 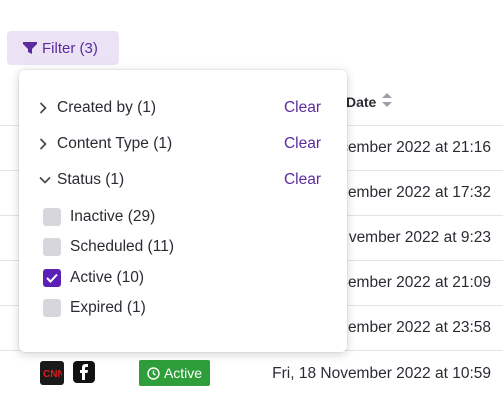 What do you see at coordinates (30, 48) in the screenshot?
I see `filter-icon` at bounding box center [30, 48].